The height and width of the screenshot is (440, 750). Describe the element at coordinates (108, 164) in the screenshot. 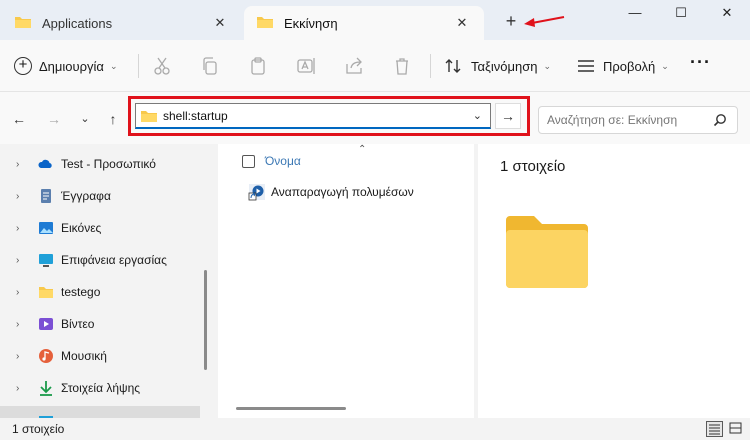

I see `sidebar-item-label: Test - Προσωπικό` at that location.